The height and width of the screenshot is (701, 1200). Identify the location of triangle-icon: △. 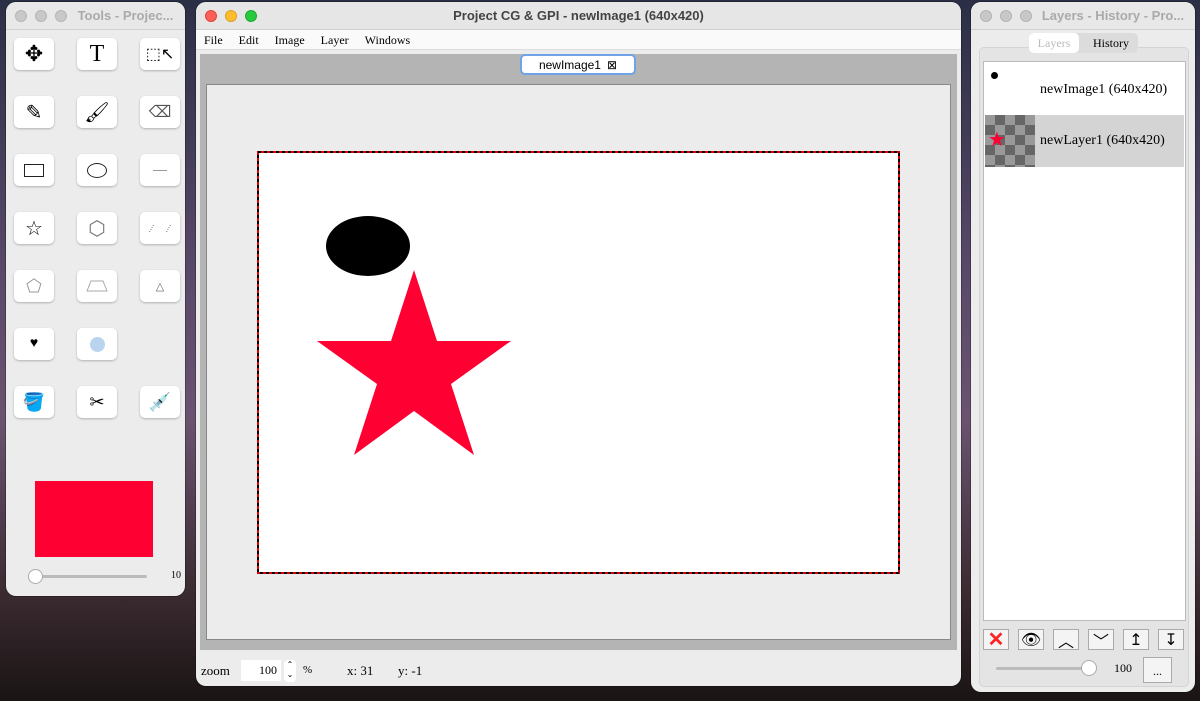
(160, 286).